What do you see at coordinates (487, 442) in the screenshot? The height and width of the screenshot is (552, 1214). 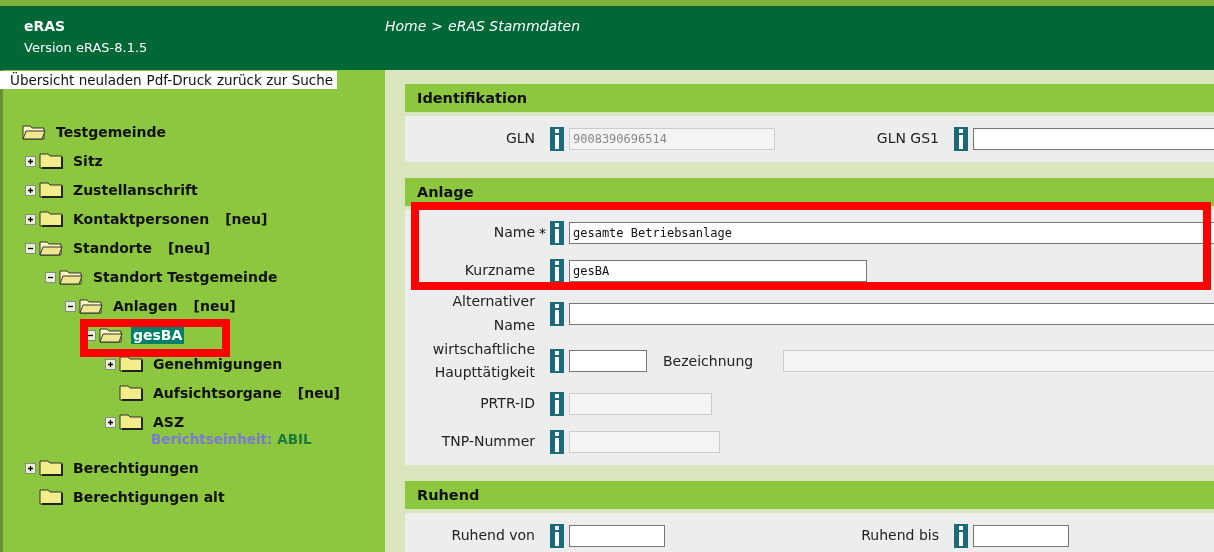 I see `field-label: TNP-Nummer` at bounding box center [487, 442].